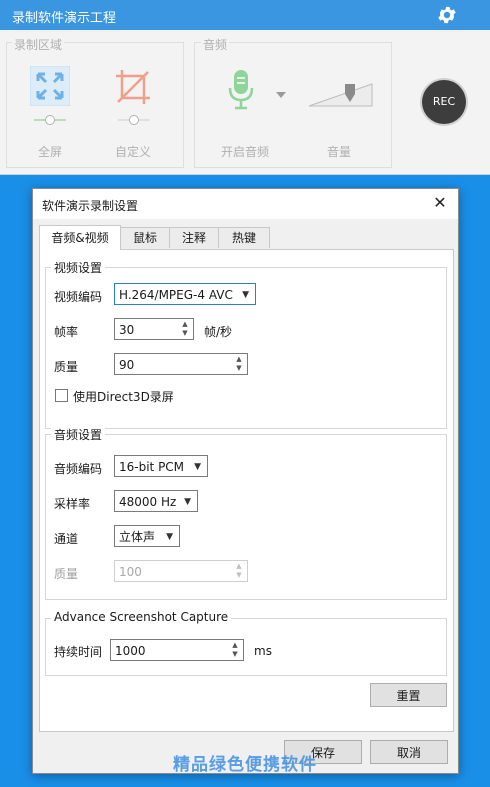 This screenshot has width=490, height=787. Describe the element at coordinates (152, 467) in the screenshot. I see `audio-codec-value: 16-bit PCM` at that location.